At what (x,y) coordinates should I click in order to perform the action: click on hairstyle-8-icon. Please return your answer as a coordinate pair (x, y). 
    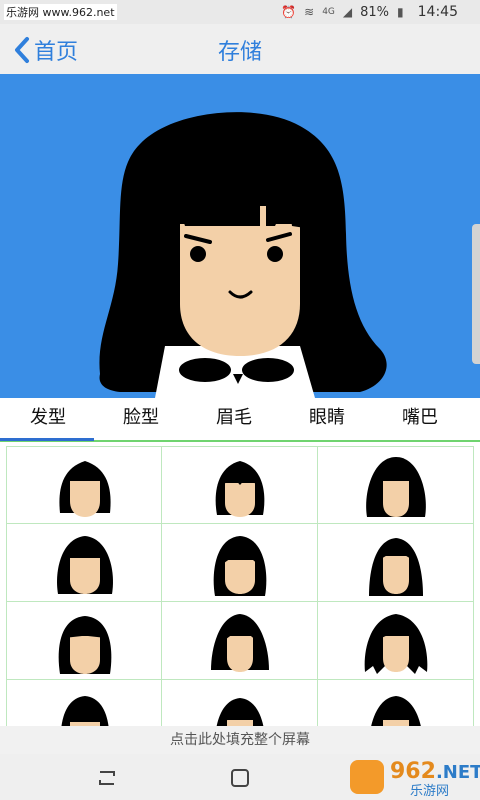
    Looking at the image, I should click on (240, 643).